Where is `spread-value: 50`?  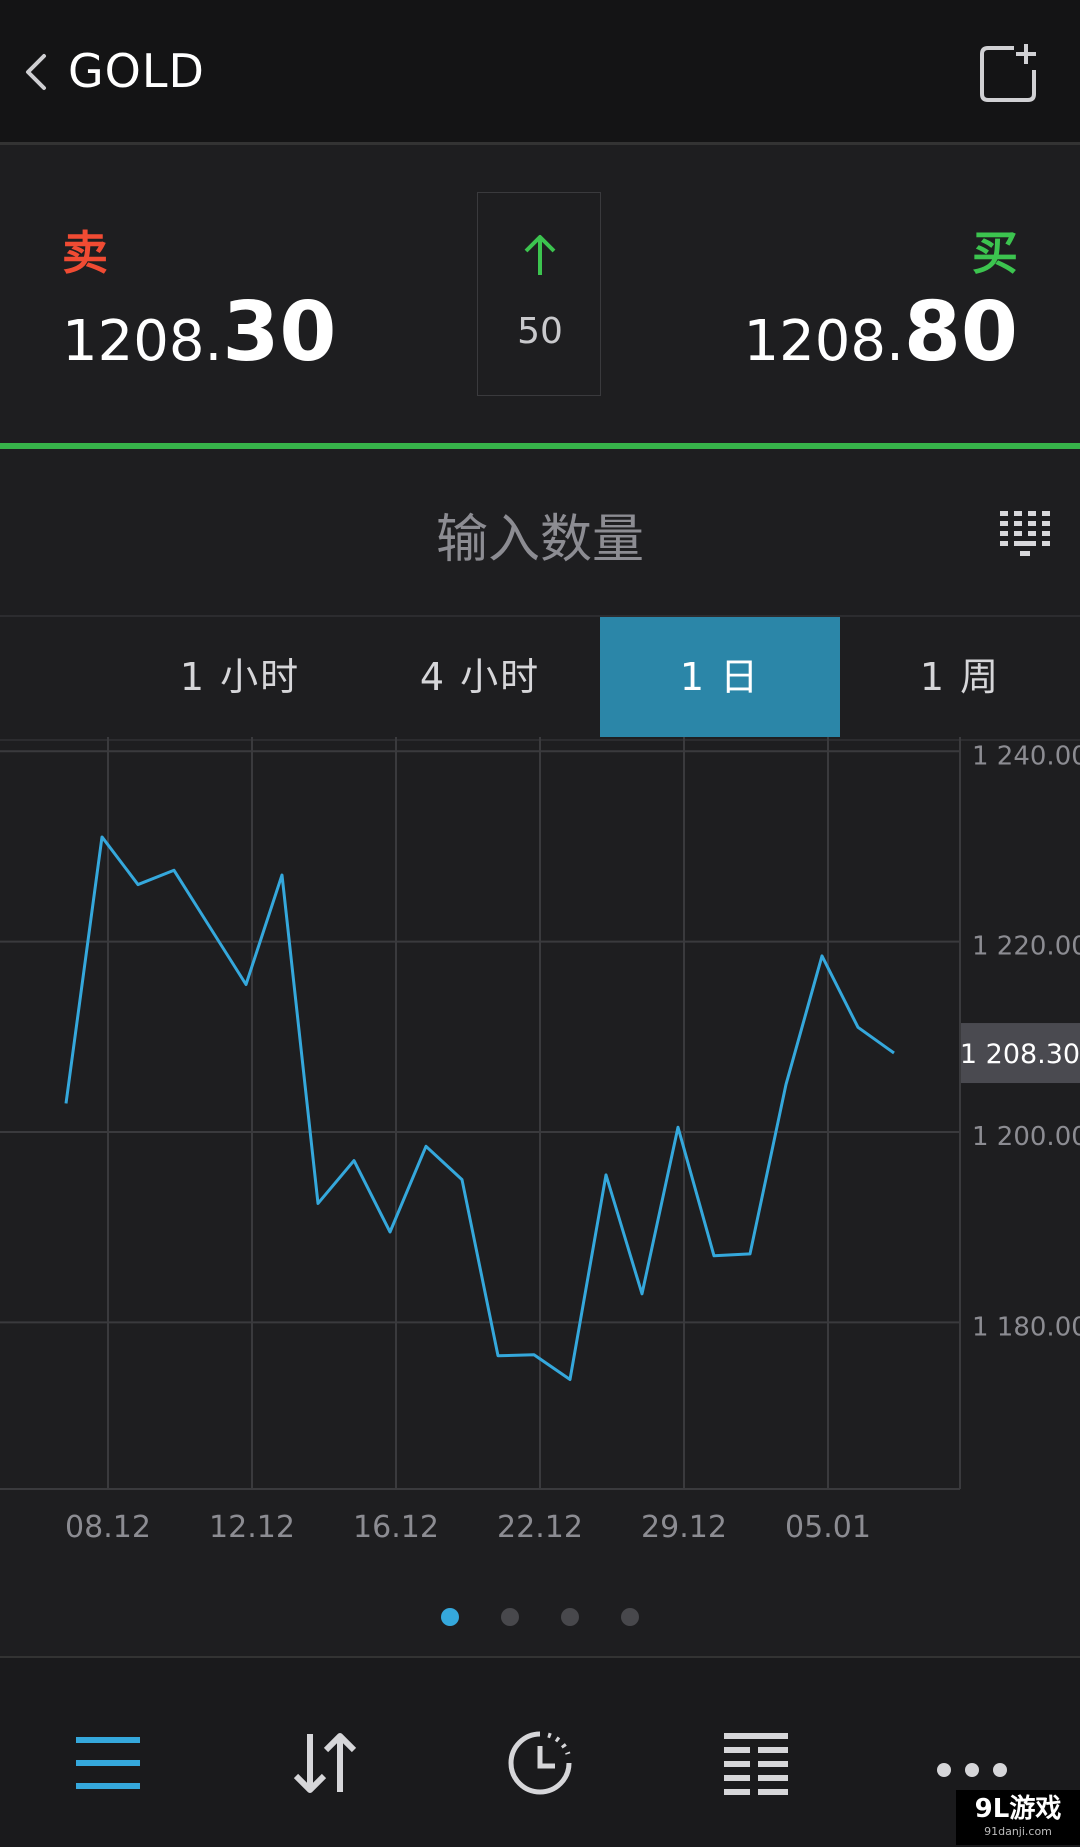
spread-value: 50 is located at coordinates (540, 331).